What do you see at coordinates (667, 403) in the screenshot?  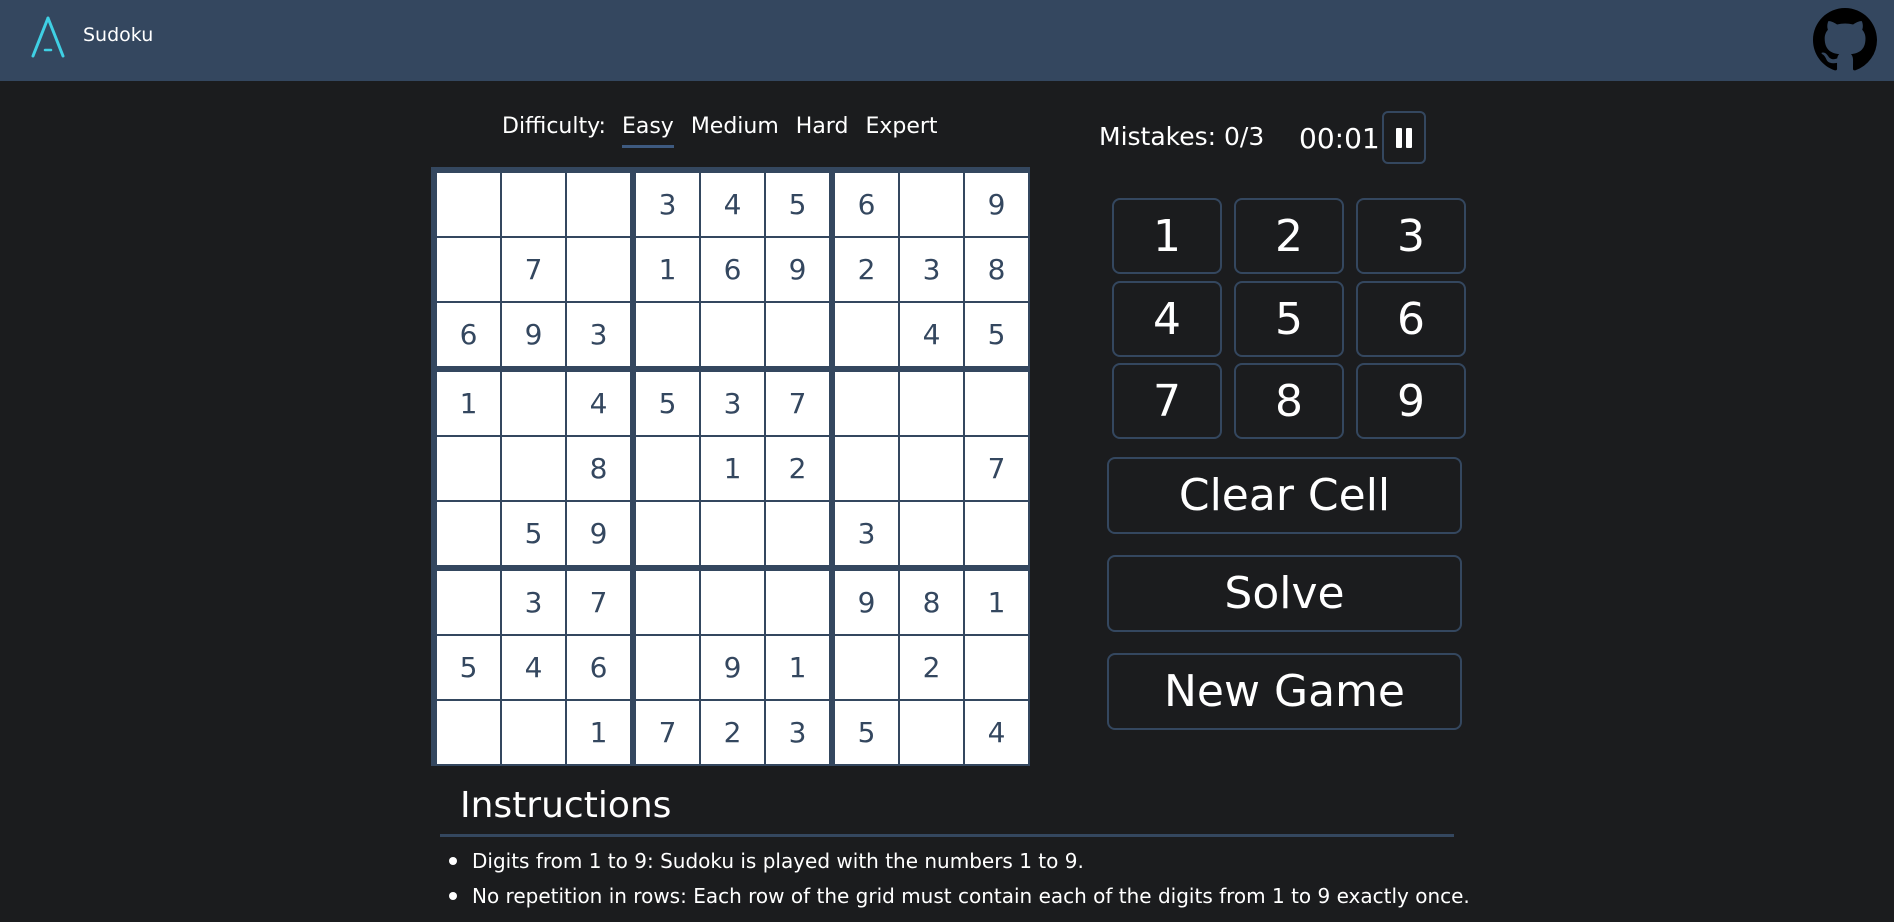 I see `grid-cell-r4-c4: 5` at bounding box center [667, 403].